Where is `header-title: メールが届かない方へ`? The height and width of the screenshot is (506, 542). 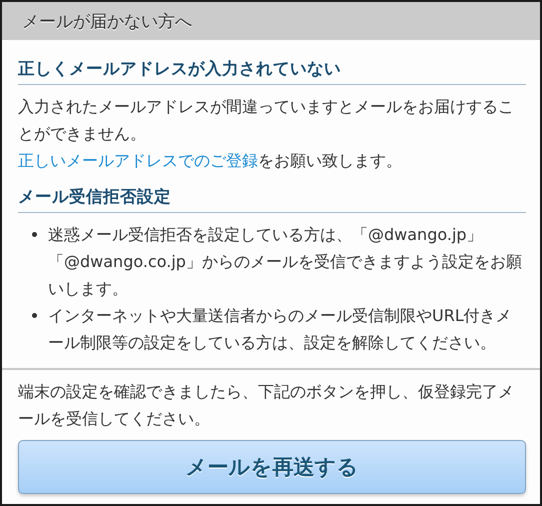
header-title: メールが届かない方へ is located at coordinates (107, 21).